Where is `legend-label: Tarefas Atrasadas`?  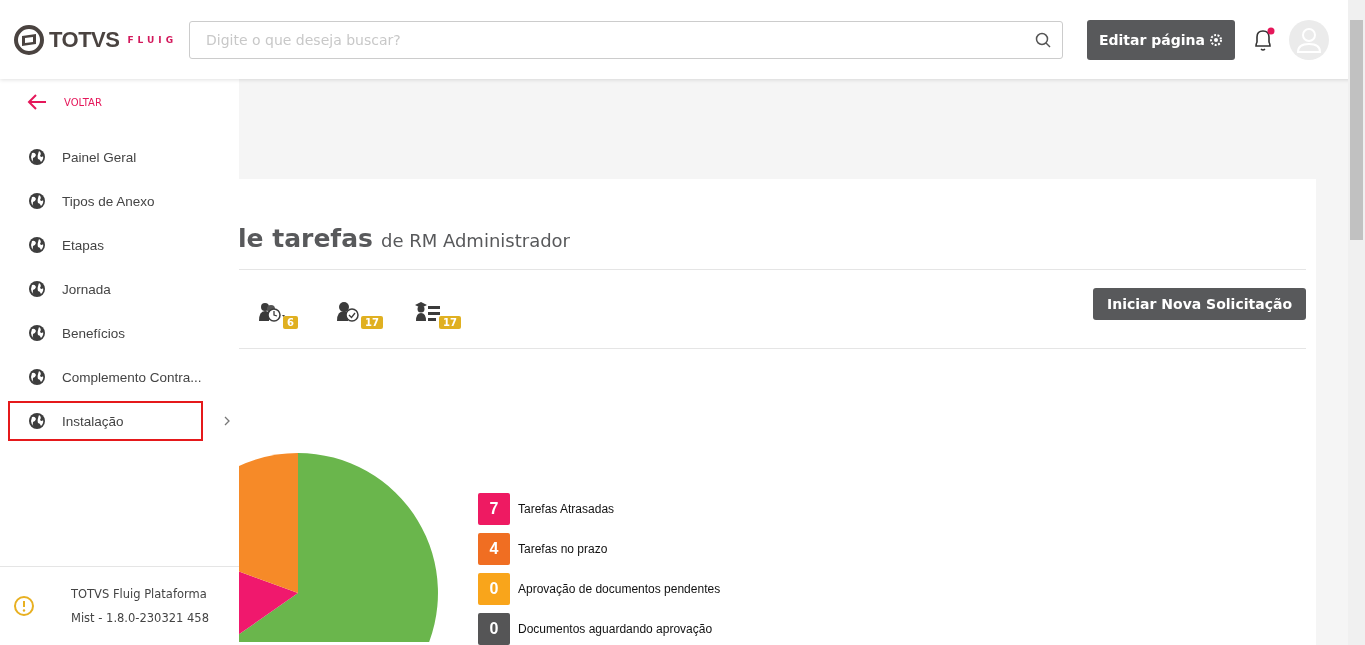 legend-label: Tarefas Atrasadas is located at coordinates (566, 509).